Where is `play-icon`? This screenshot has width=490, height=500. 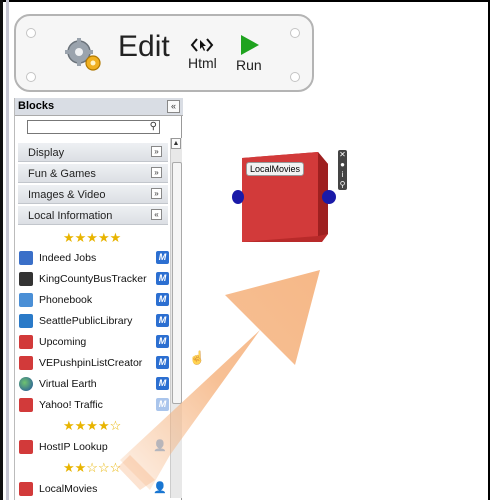 play-icon is located at coordinates (249, 45).